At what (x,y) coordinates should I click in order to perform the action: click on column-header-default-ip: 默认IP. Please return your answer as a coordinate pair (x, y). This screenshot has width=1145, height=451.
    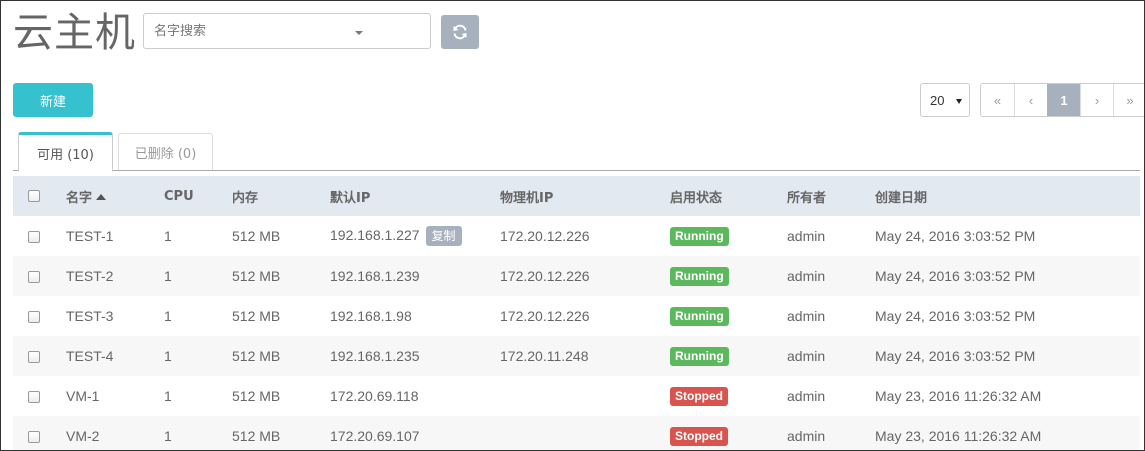
    Looking at the image, I should click on (415, 196).